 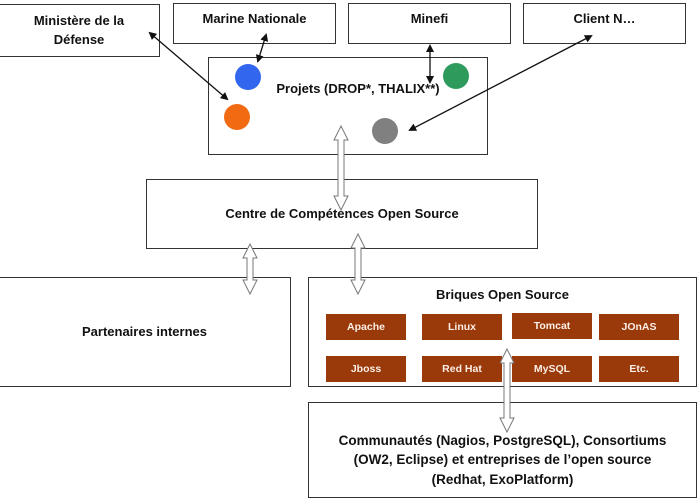 I want to click on brick-redhat: Red Hat, so click(x=462, y=369).